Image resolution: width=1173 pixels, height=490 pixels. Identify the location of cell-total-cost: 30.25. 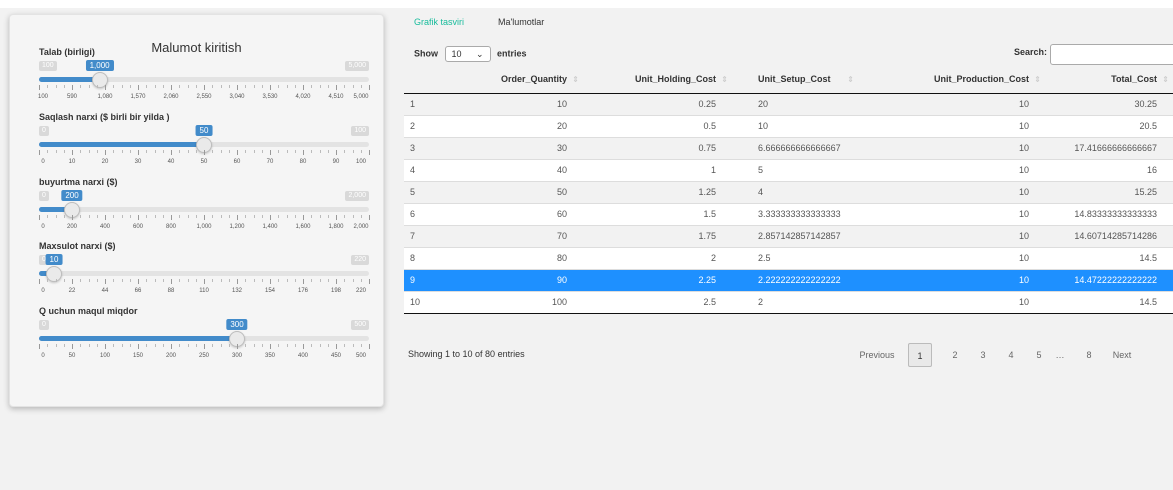
(1109, 103).